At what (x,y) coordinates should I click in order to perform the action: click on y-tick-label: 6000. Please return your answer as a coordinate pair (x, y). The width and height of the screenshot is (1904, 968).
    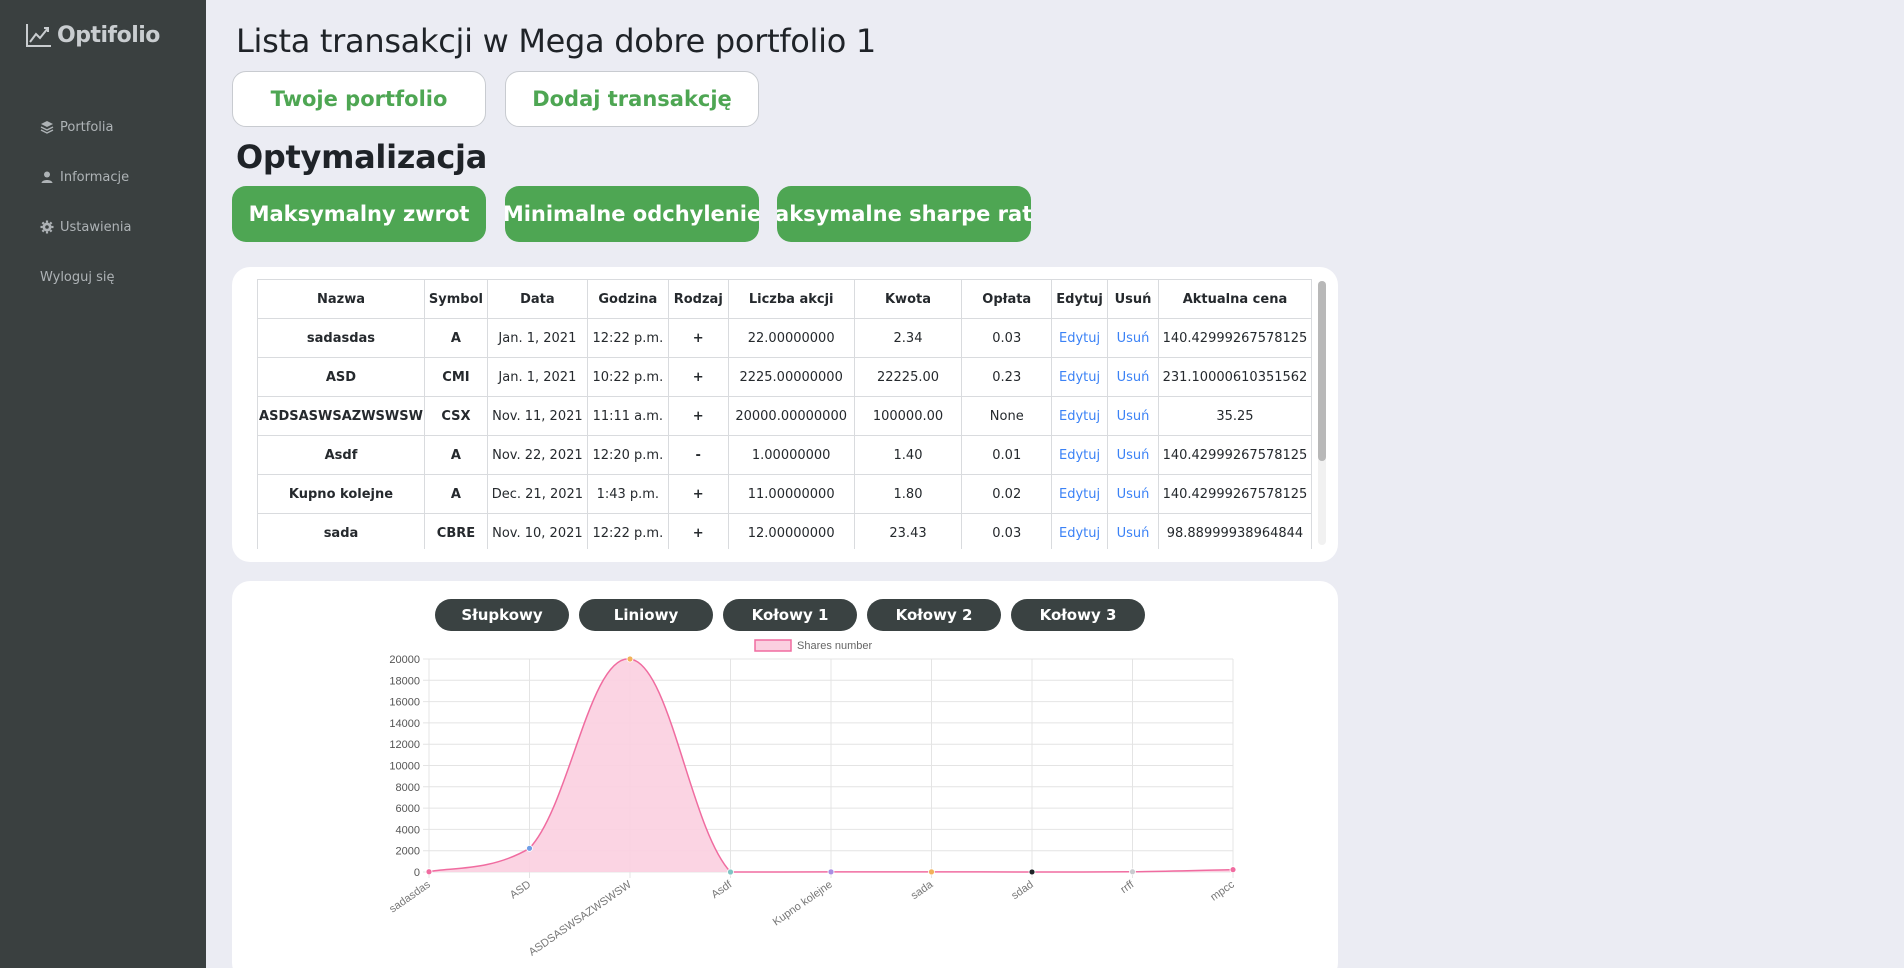
    Looking at the image, I should click on (408, 809).